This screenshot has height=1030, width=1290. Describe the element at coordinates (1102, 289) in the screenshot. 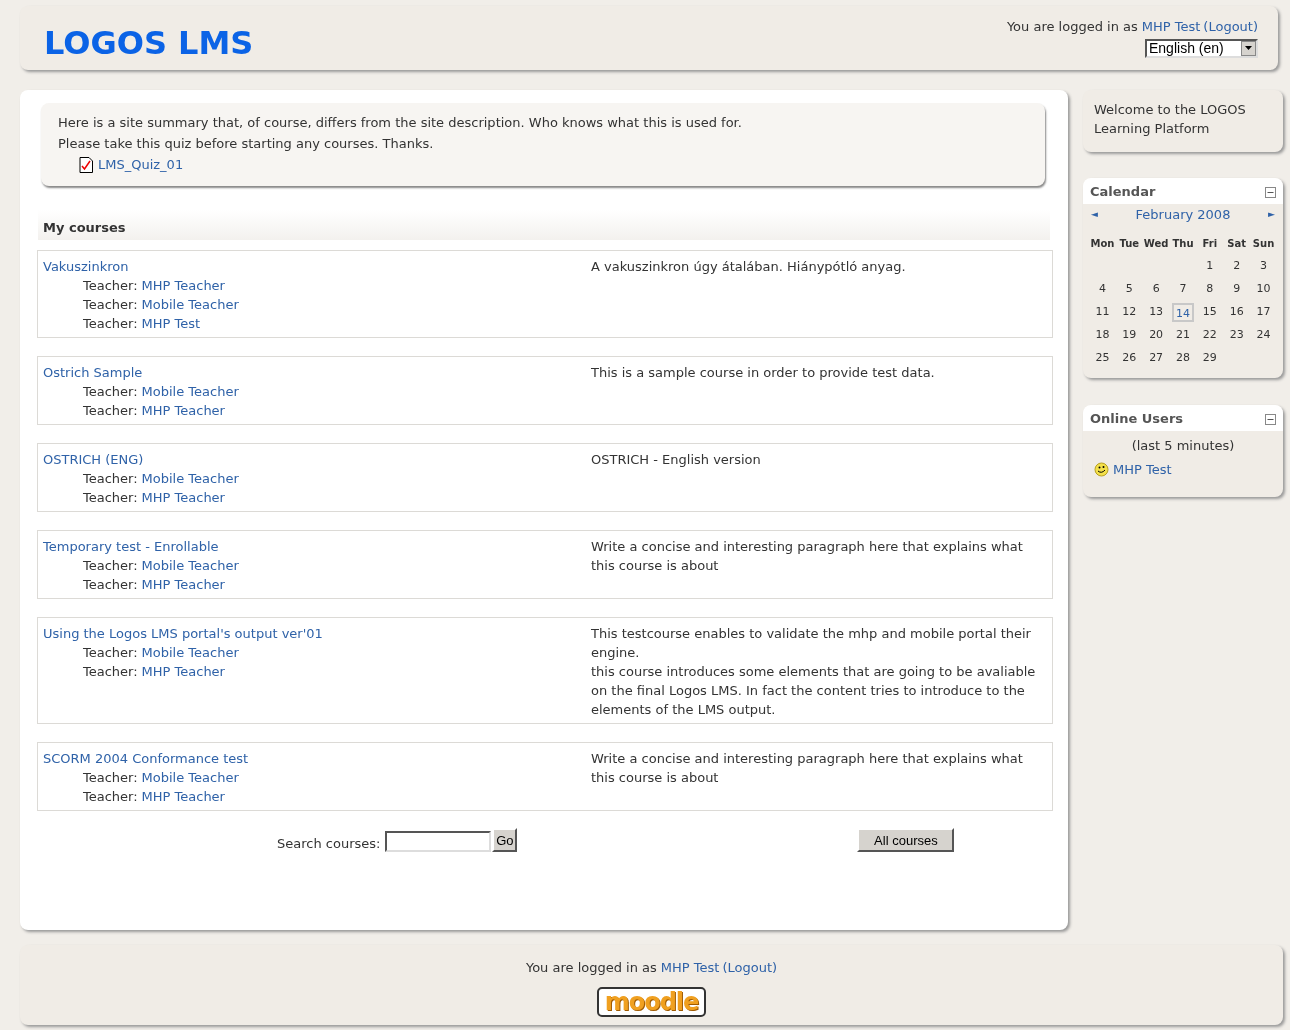

I see `calendar-day: 4` at that location.